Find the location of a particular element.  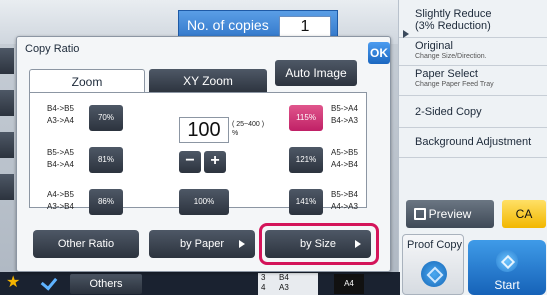

item-title: 2-Sided Copy is located at coordinates (448, 112).